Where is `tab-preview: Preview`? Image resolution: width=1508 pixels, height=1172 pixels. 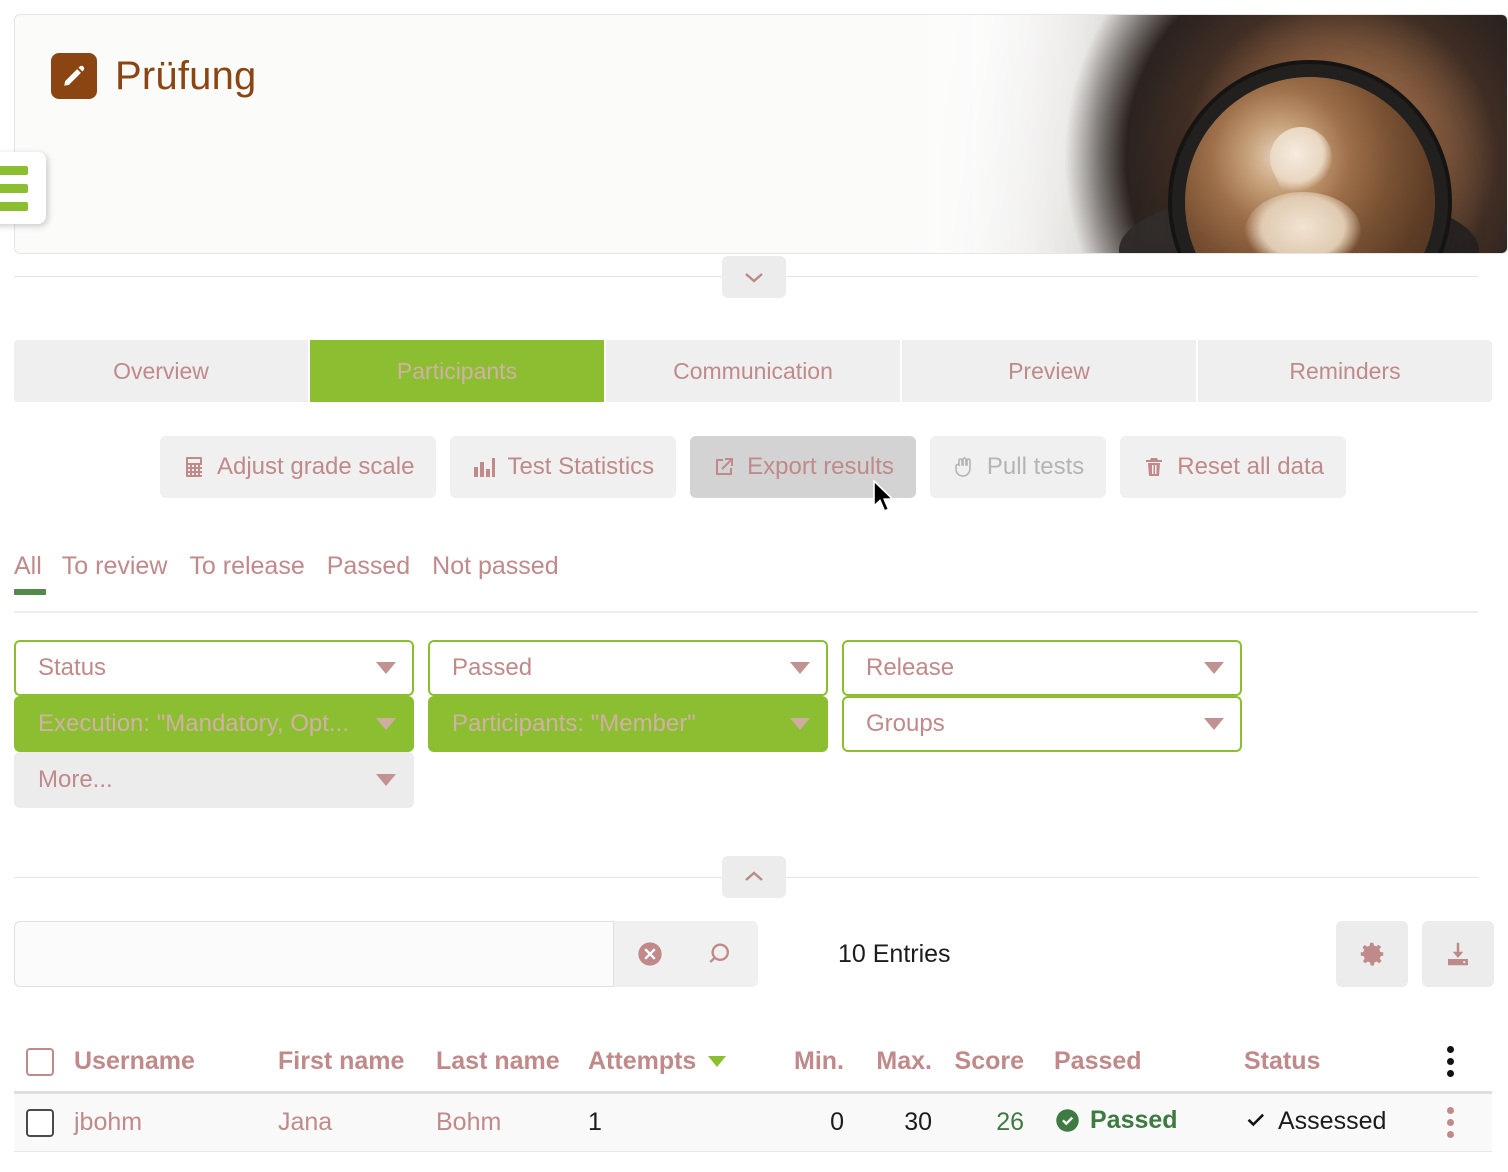 tab-preview: Preview is located at coordinates (1050, 371).